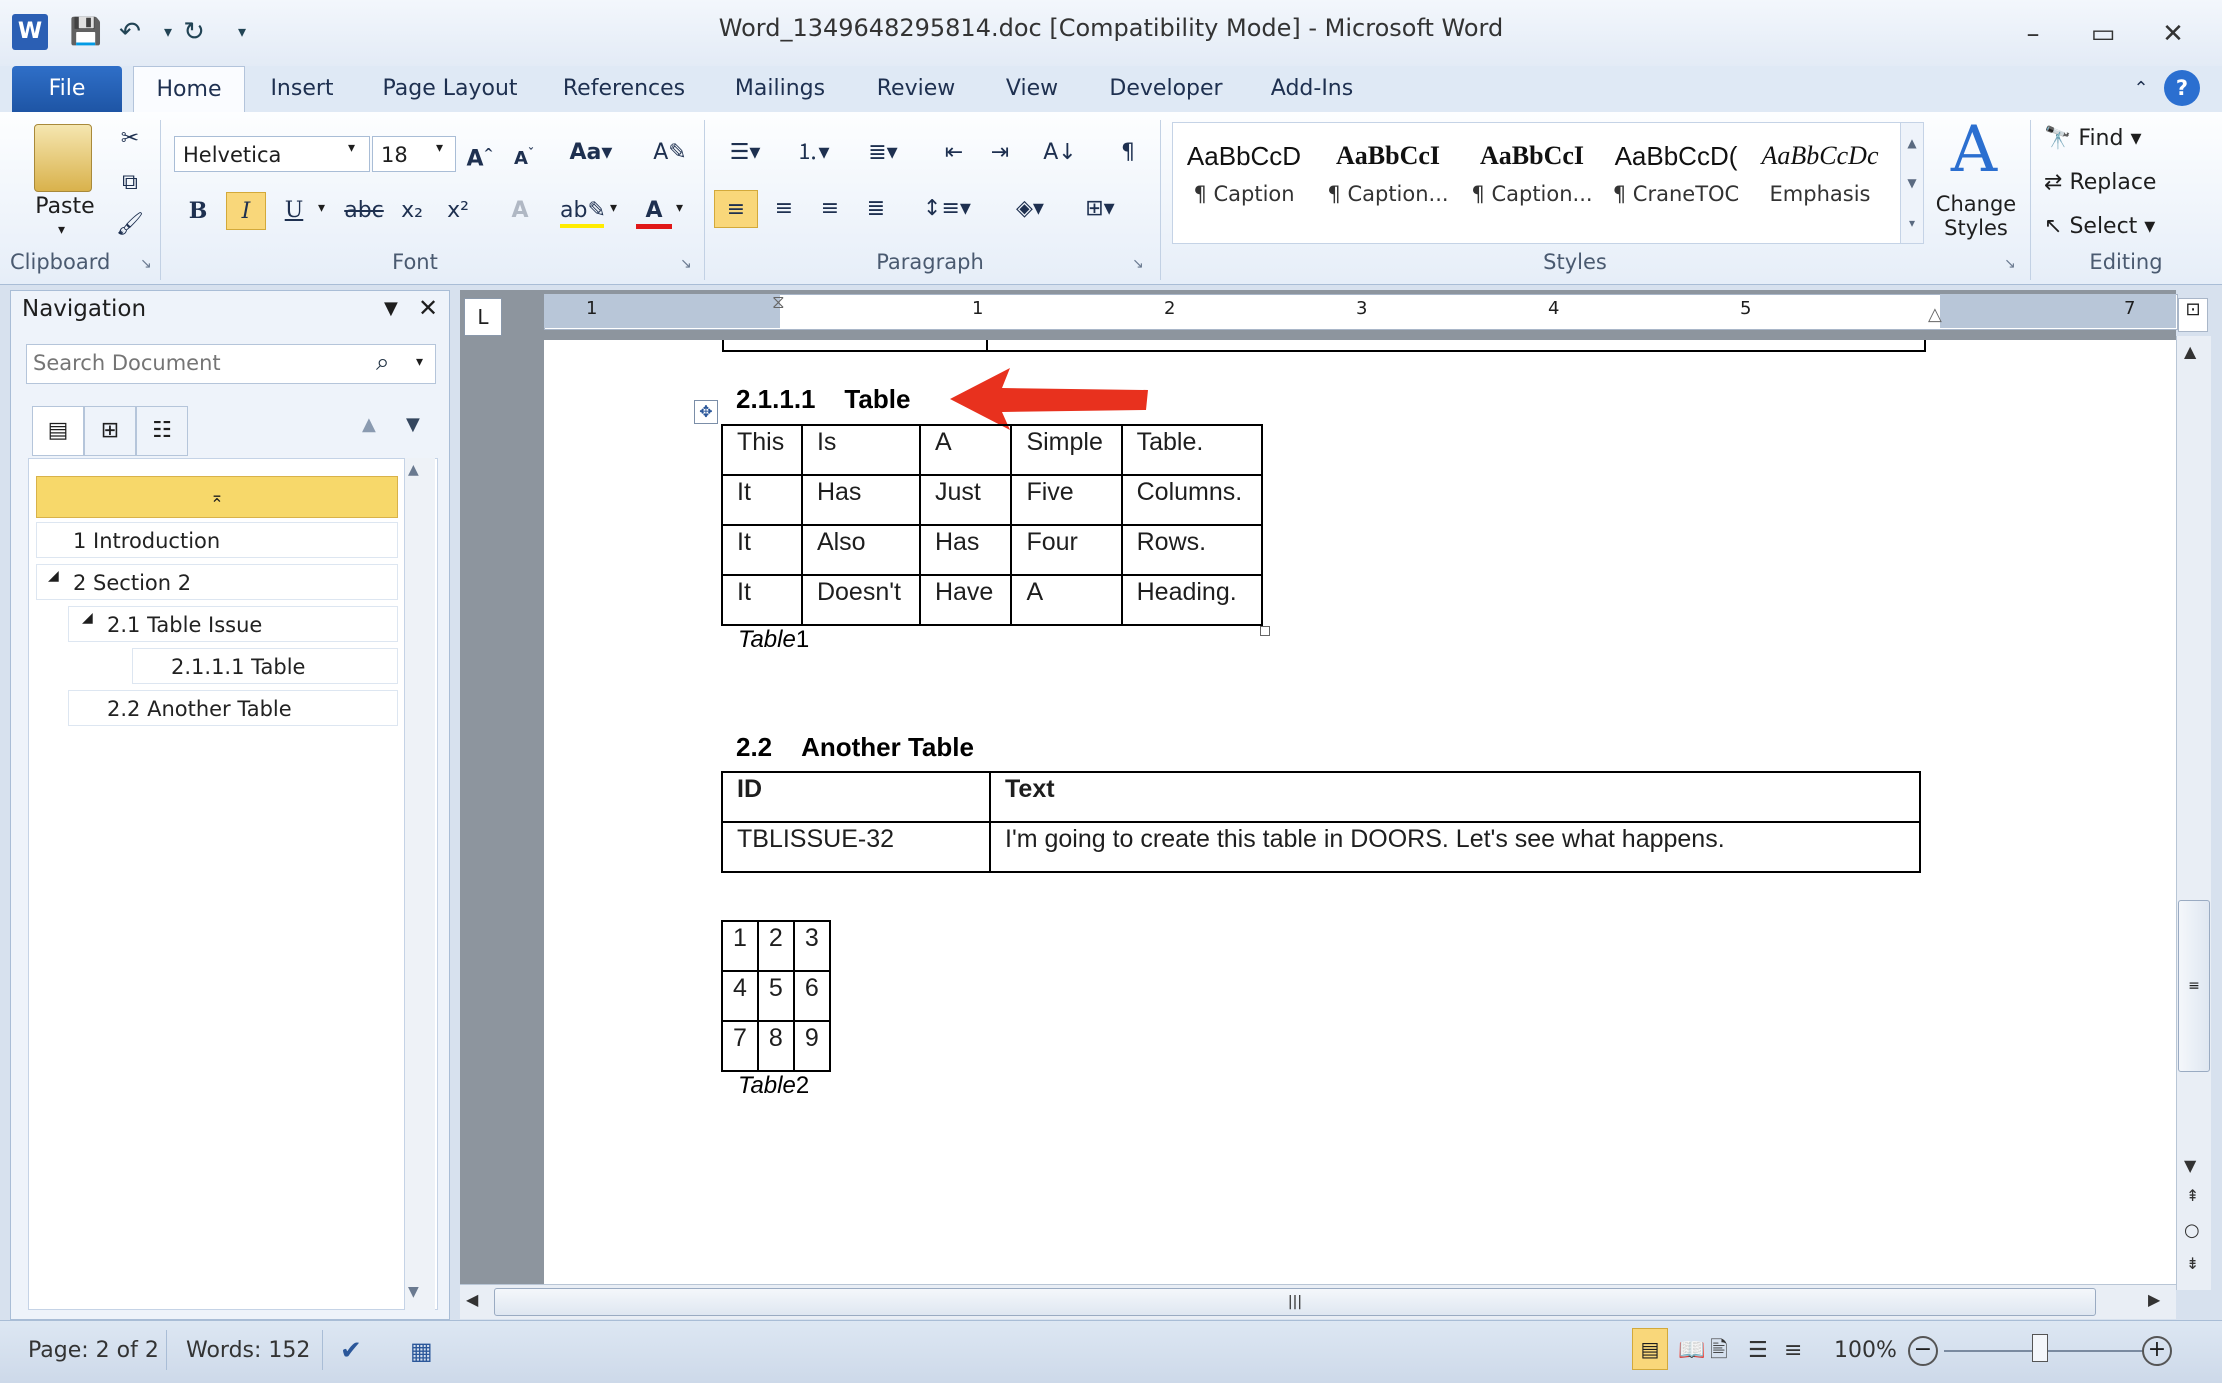 This screenshot has height=1383, width=2222. Describe the element at coordinates (272, 154) in the screenshot. I see `font-name-combo: Helvetica` at that location.